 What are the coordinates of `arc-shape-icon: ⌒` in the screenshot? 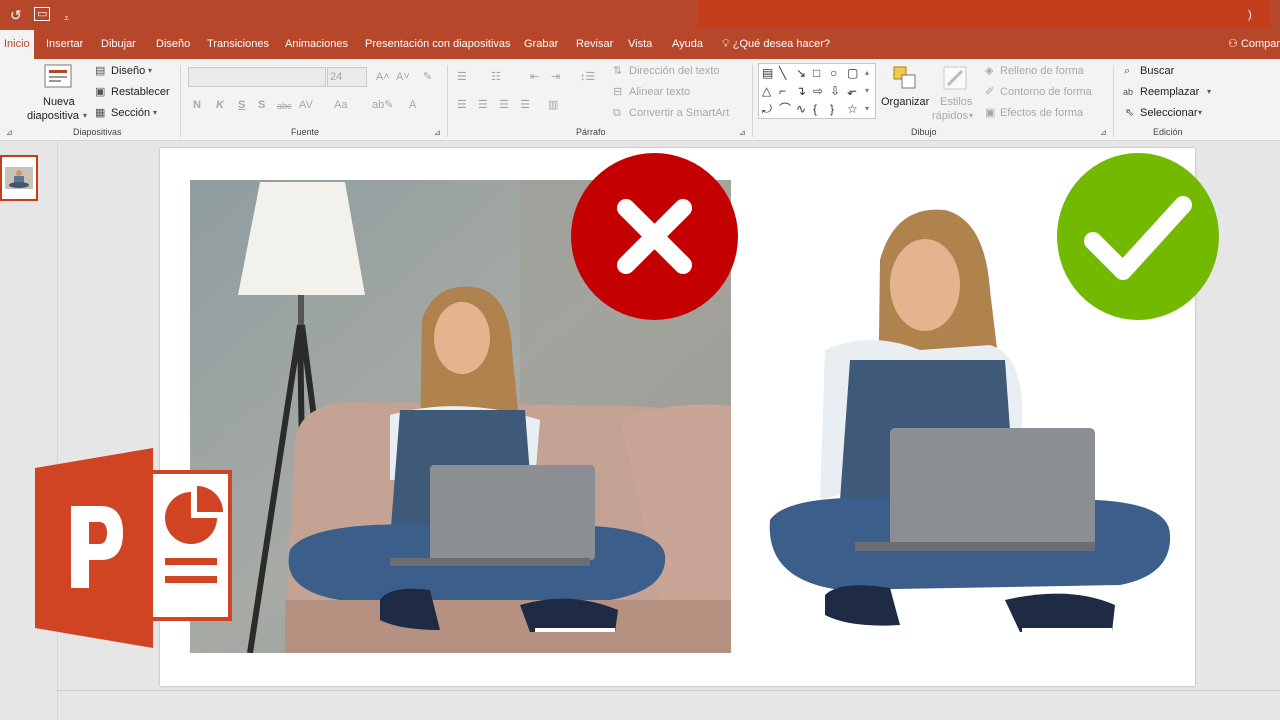 It's located at (785, 109).